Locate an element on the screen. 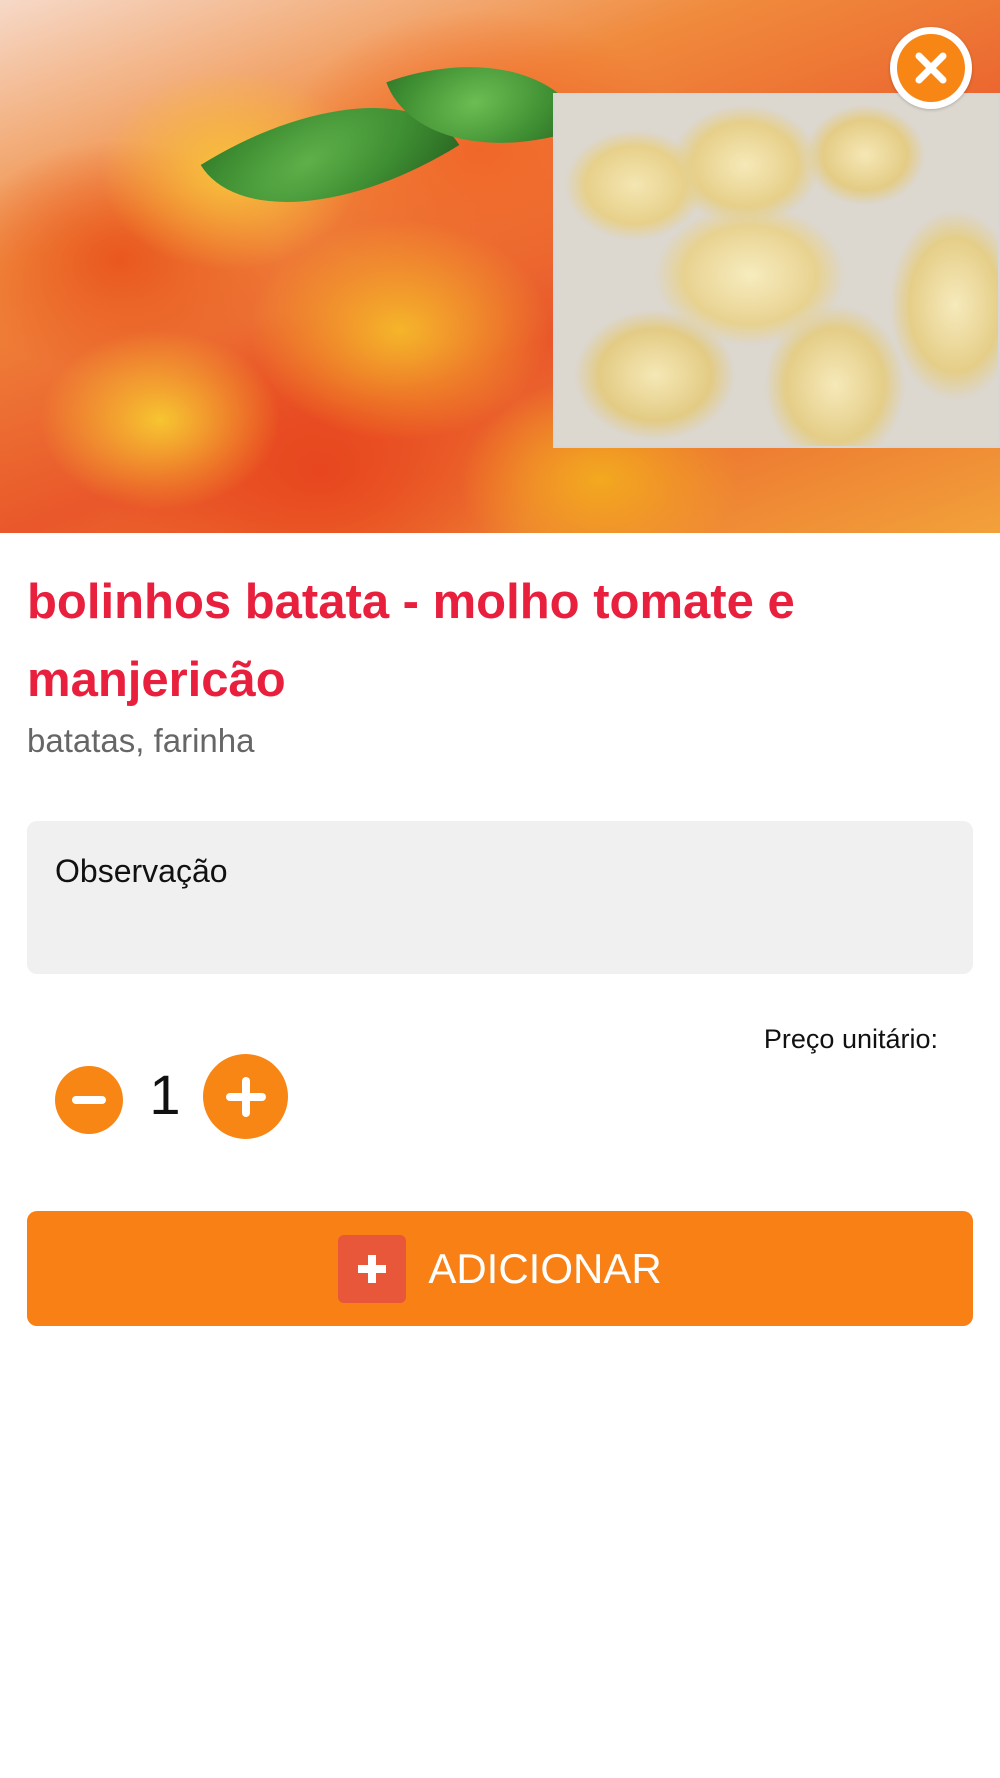  close-icon is located at coordinates (931, 68).